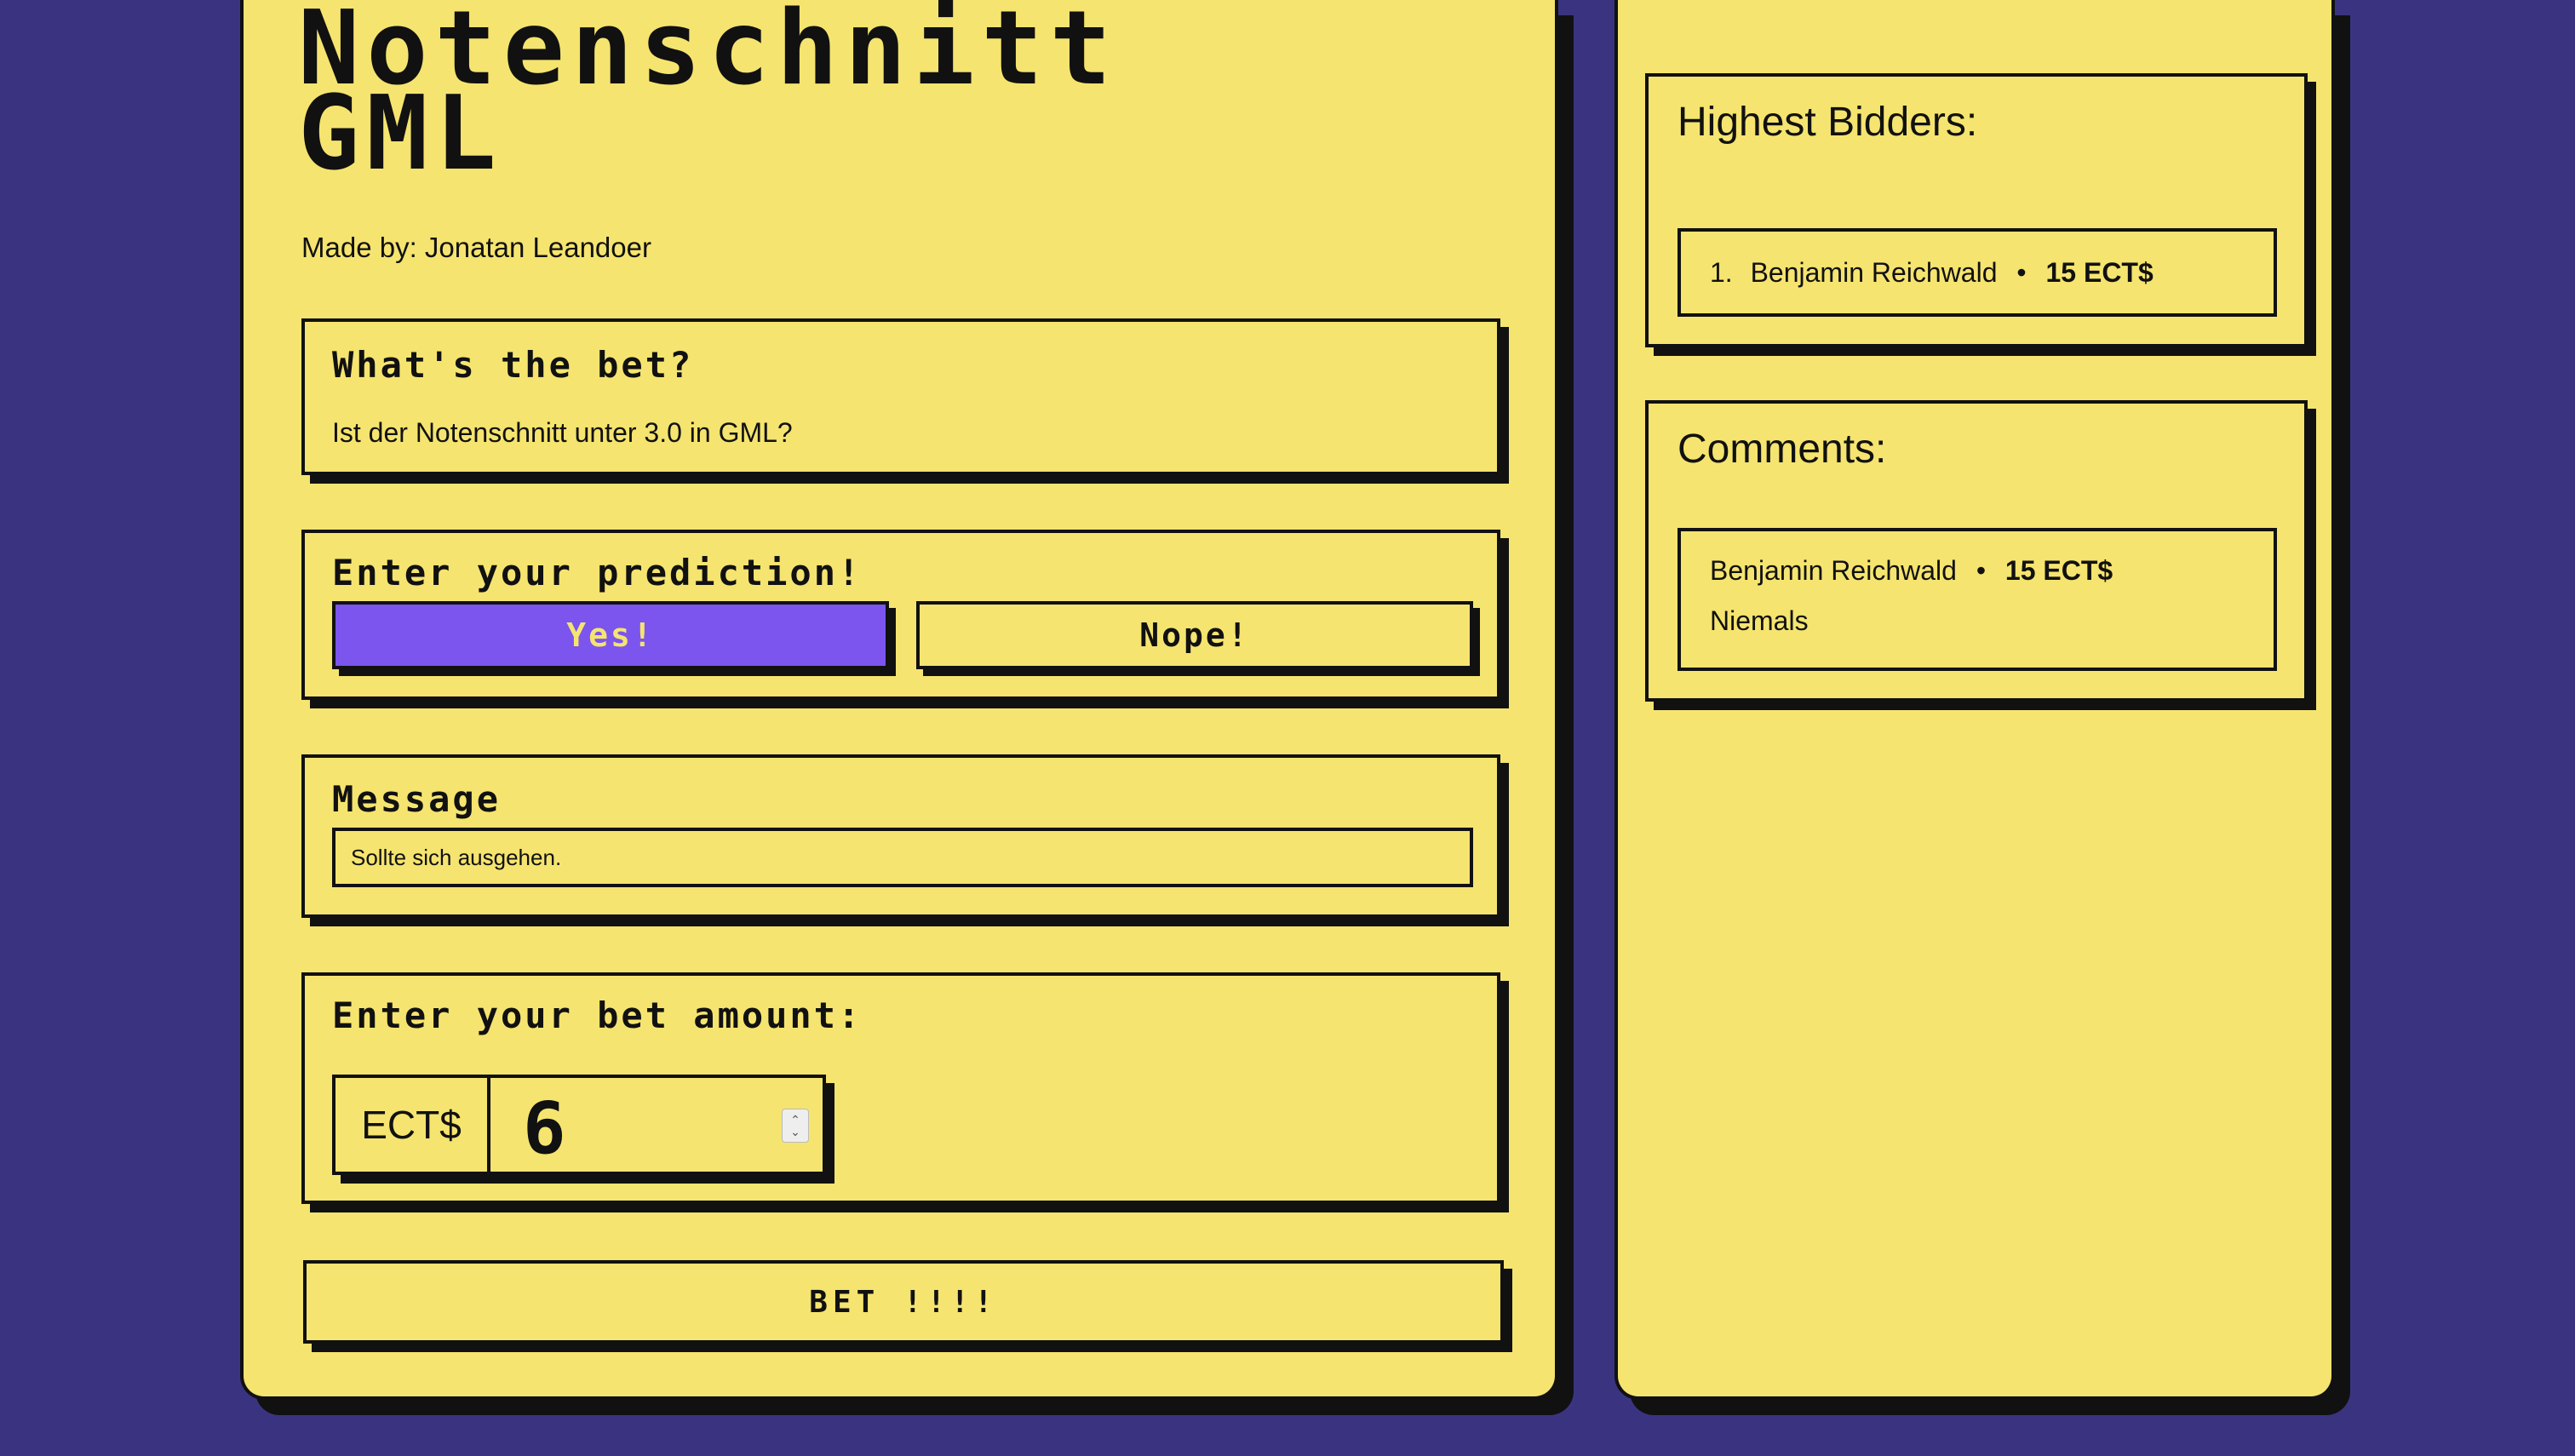 Image resolution: width=2575 pixels, height=1456 pixels. What do you see at coordinates (1833, 570) in the screenshot?
I see `commenter-name: Benjamin Reichwald` at bounding box center [1833, 570].